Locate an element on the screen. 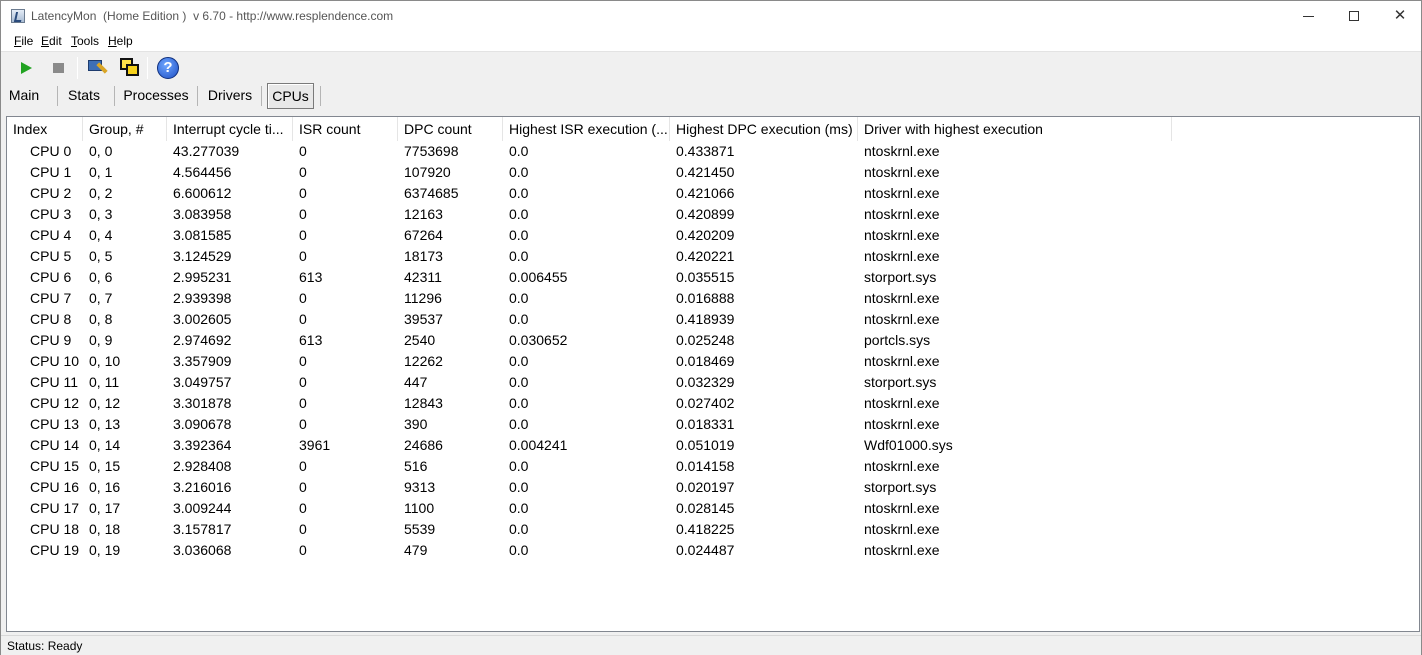 The image size is (1422, 655). stop-button is located at coordinates (59, 68).